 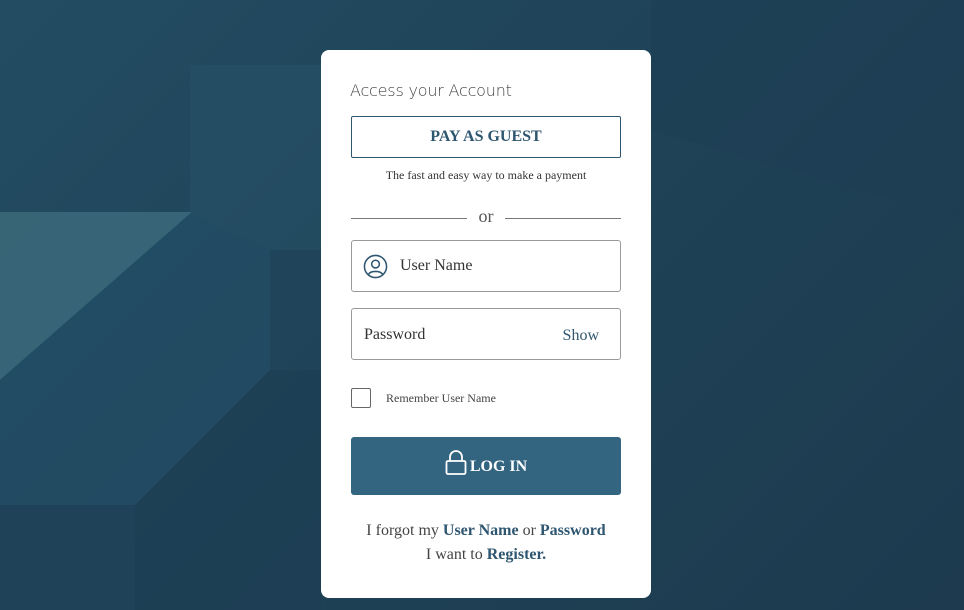 I want to click on remember-username-row: Remember User Name, so click(x=423, y=398).